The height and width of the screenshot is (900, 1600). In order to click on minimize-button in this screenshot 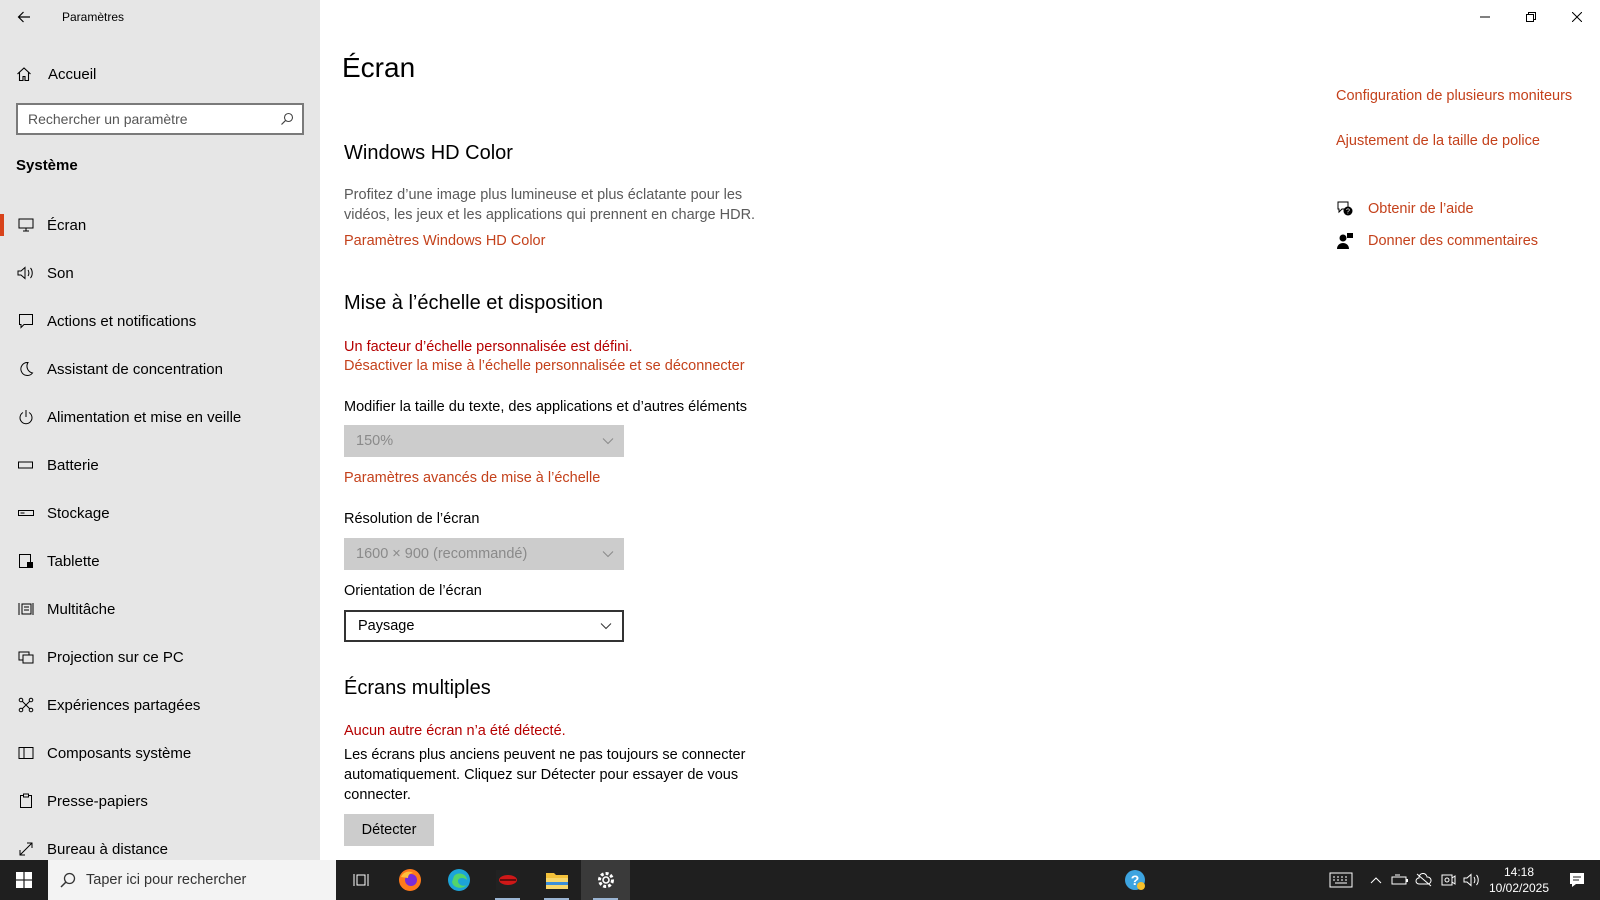, I will do `click(1485, 17)`.